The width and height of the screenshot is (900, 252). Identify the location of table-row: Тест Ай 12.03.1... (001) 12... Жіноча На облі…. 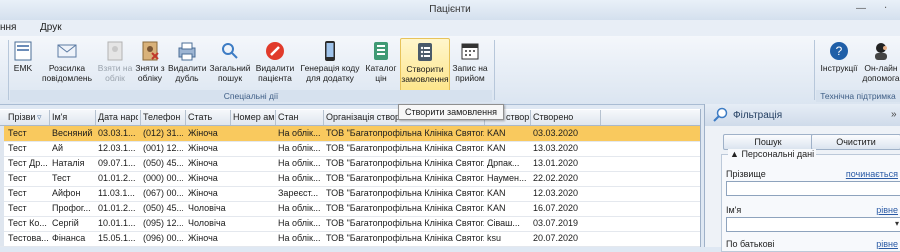
(350, 149).